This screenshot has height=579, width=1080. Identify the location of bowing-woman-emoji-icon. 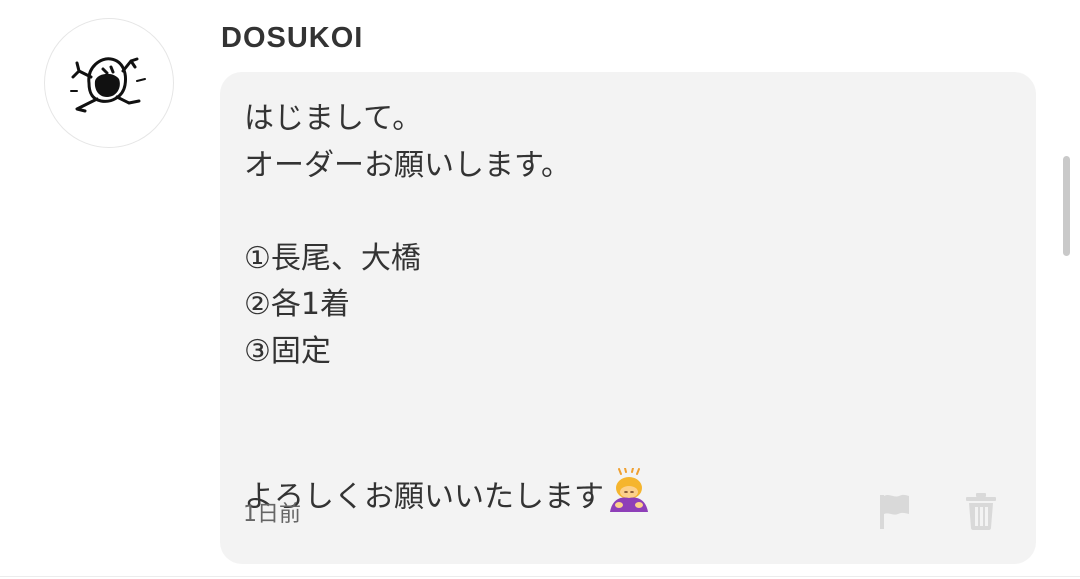
(629, 474).